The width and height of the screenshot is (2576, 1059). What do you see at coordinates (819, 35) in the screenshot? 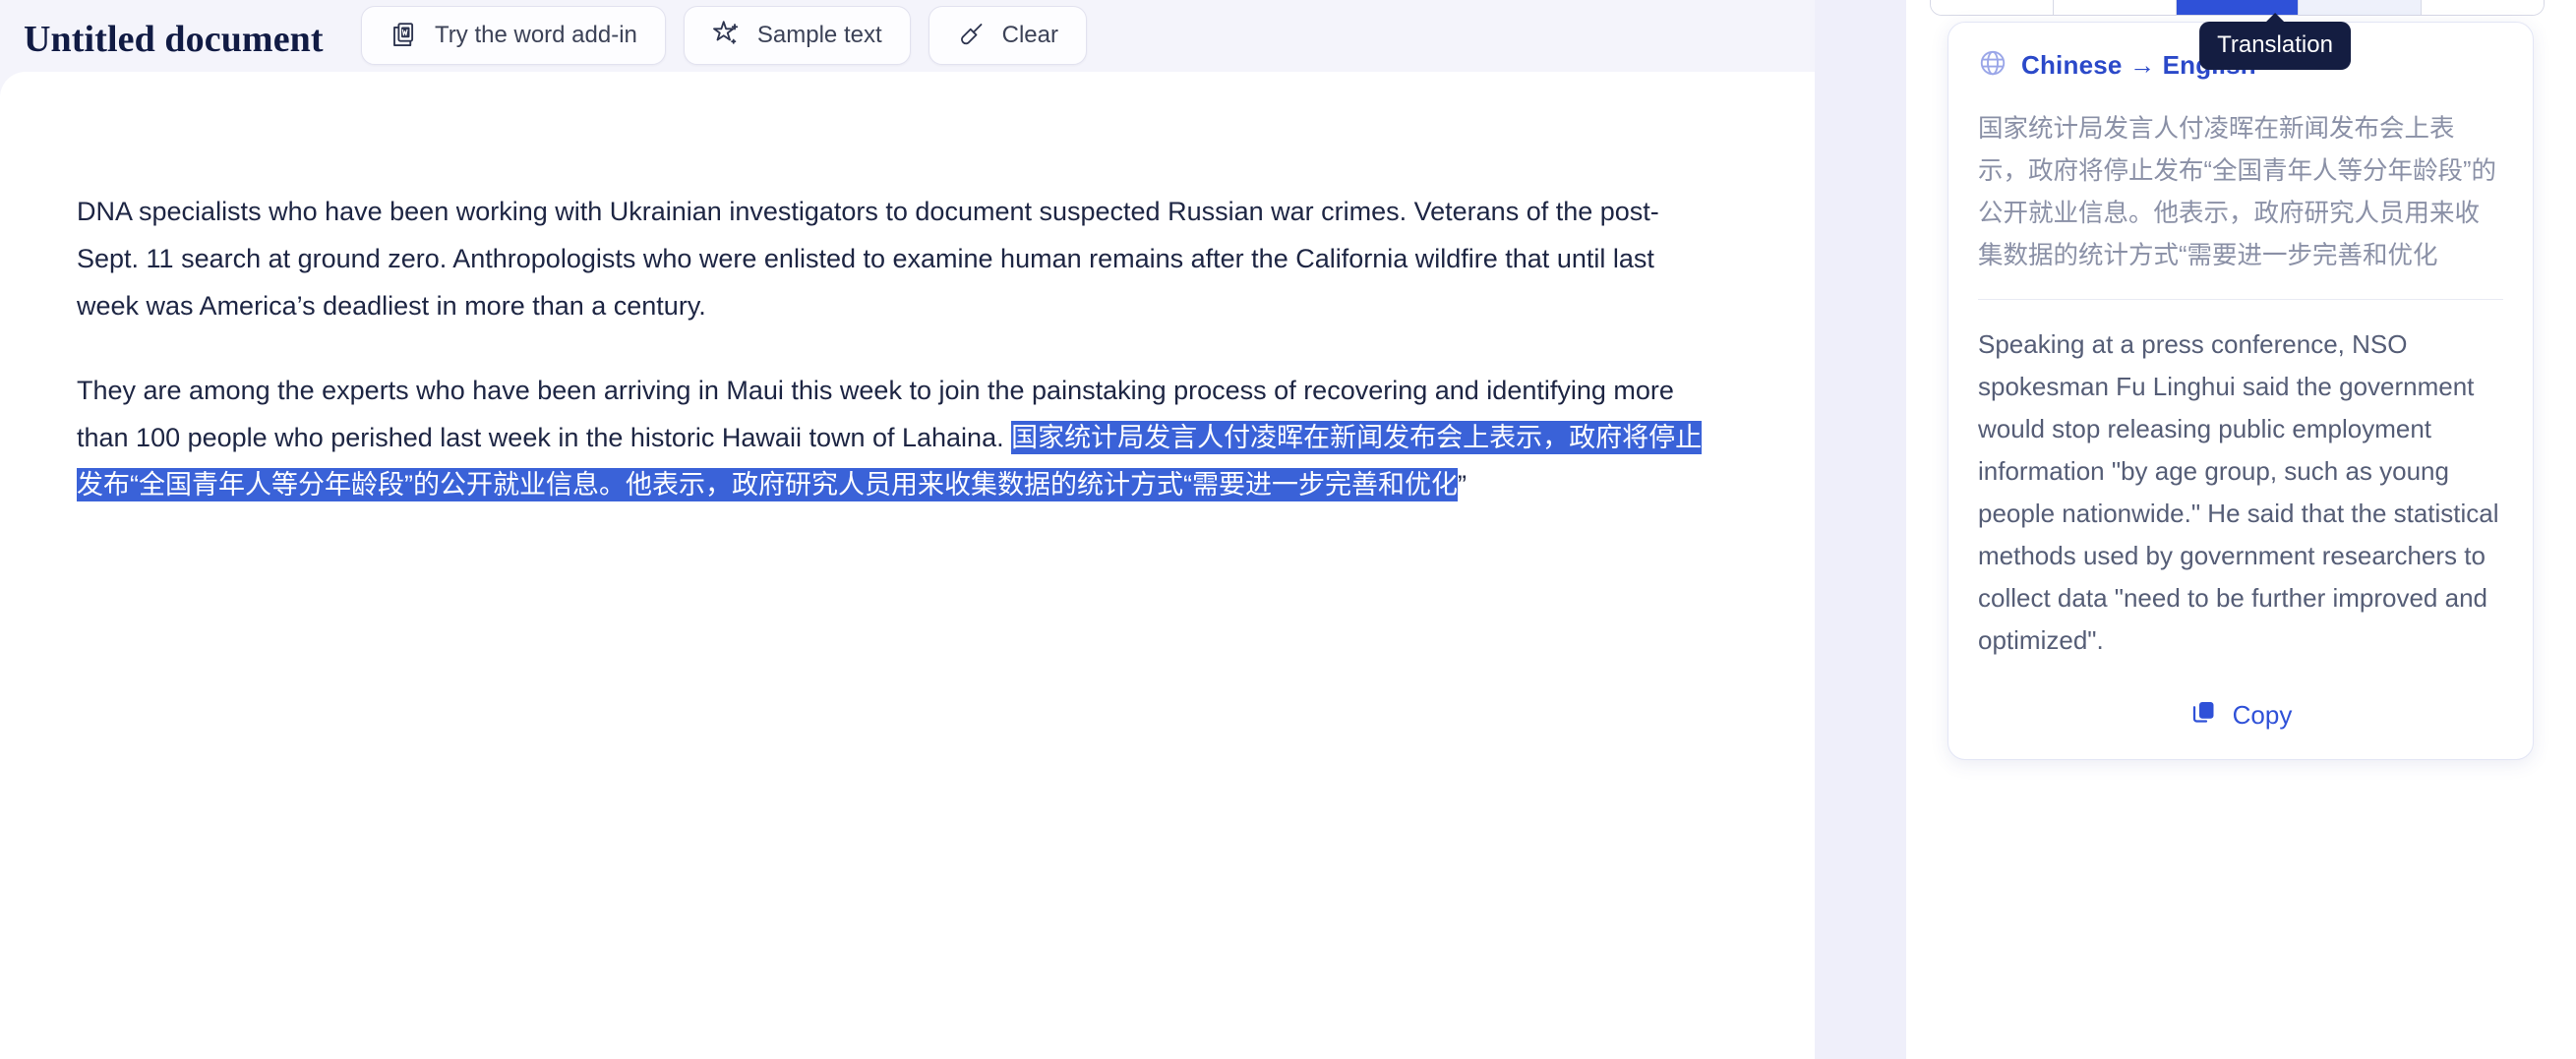
I see `sample-text-label: Sample text` at bounding box center [819, 35].